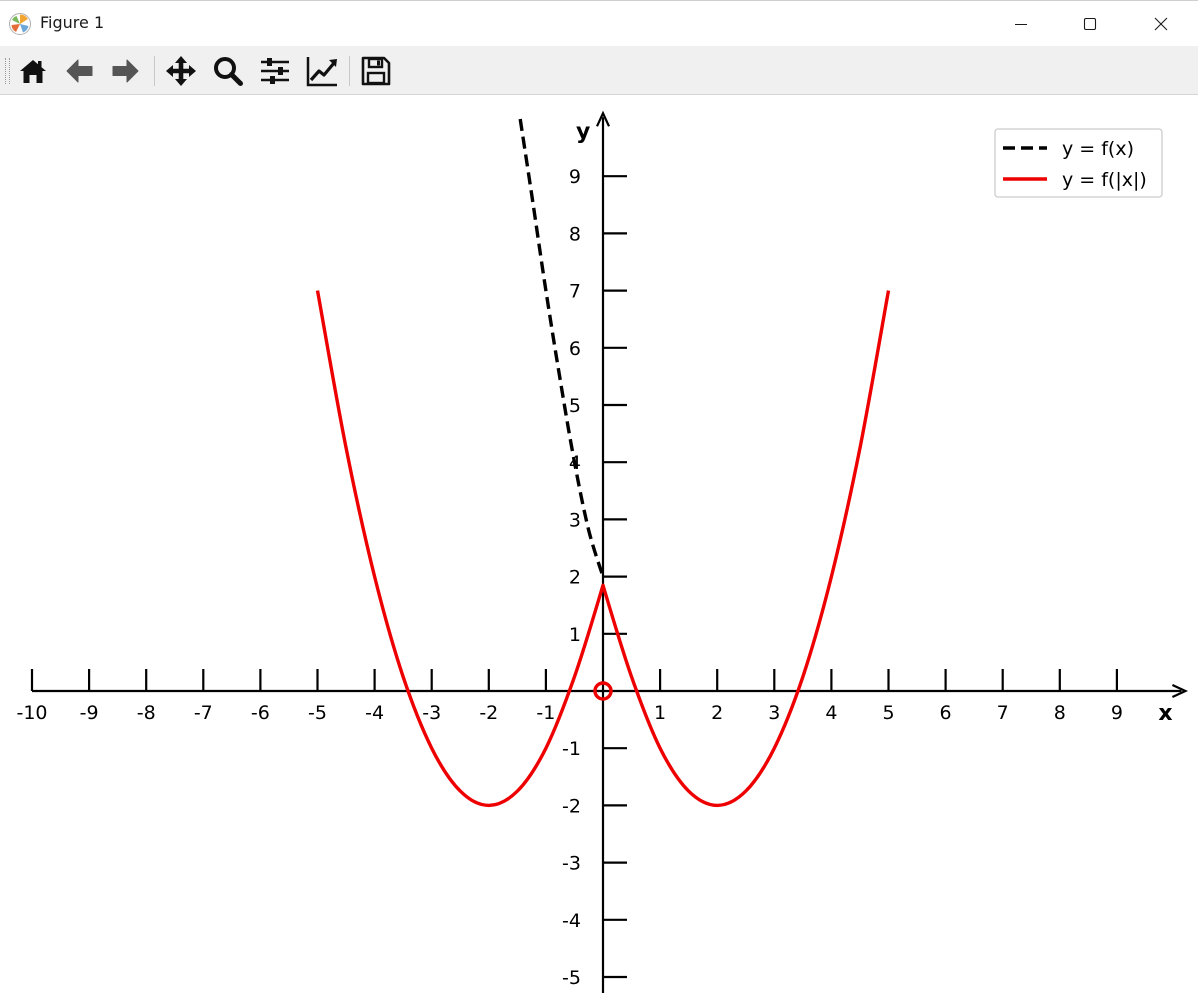 The height and width of the screenshot is (997, 1198). I want to click on x-tick-label: -10, so click(31, 713).